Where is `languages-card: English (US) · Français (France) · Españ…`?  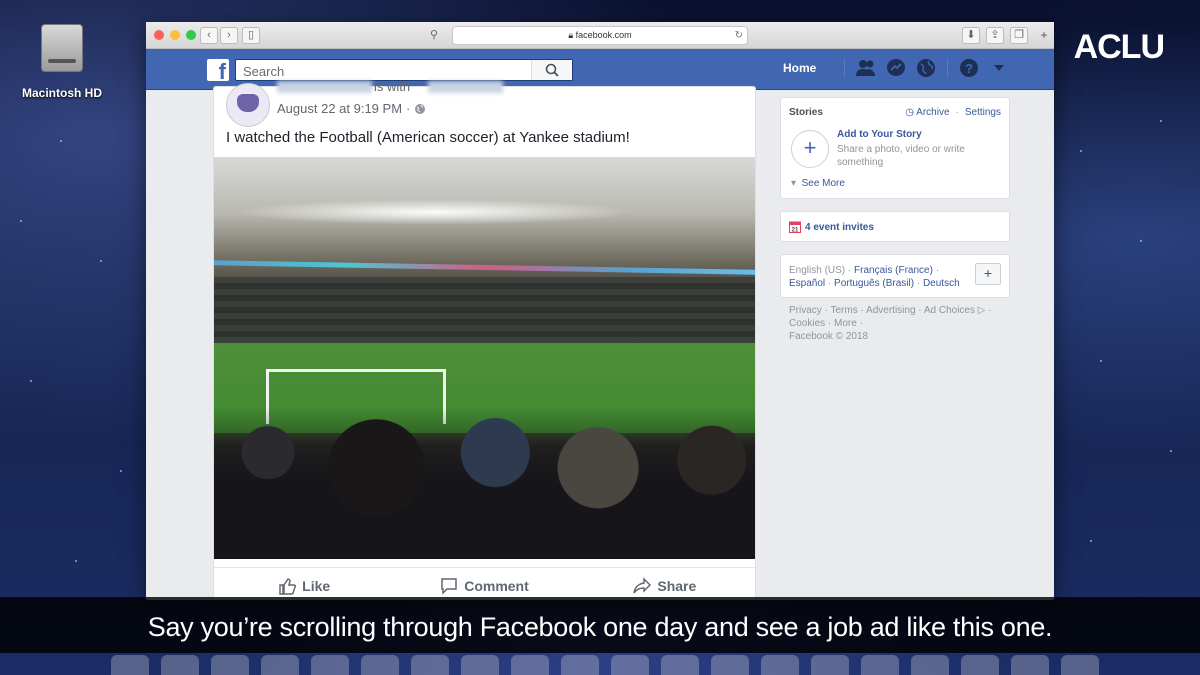 languages-card: English (US) · Français (France) · Españ… is located at coordinates (895, 276).